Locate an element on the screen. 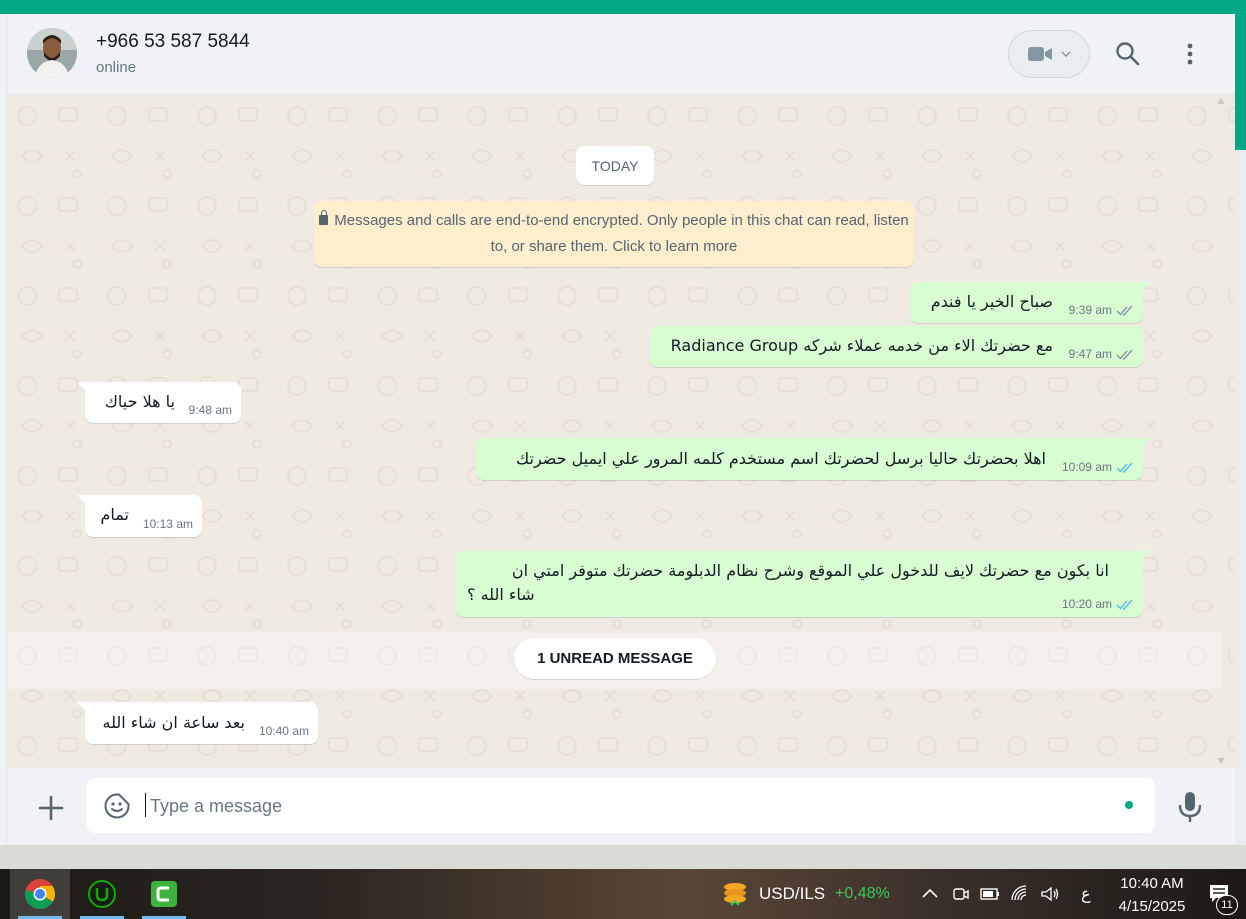  window-gap is located at coordinates (623, 857).